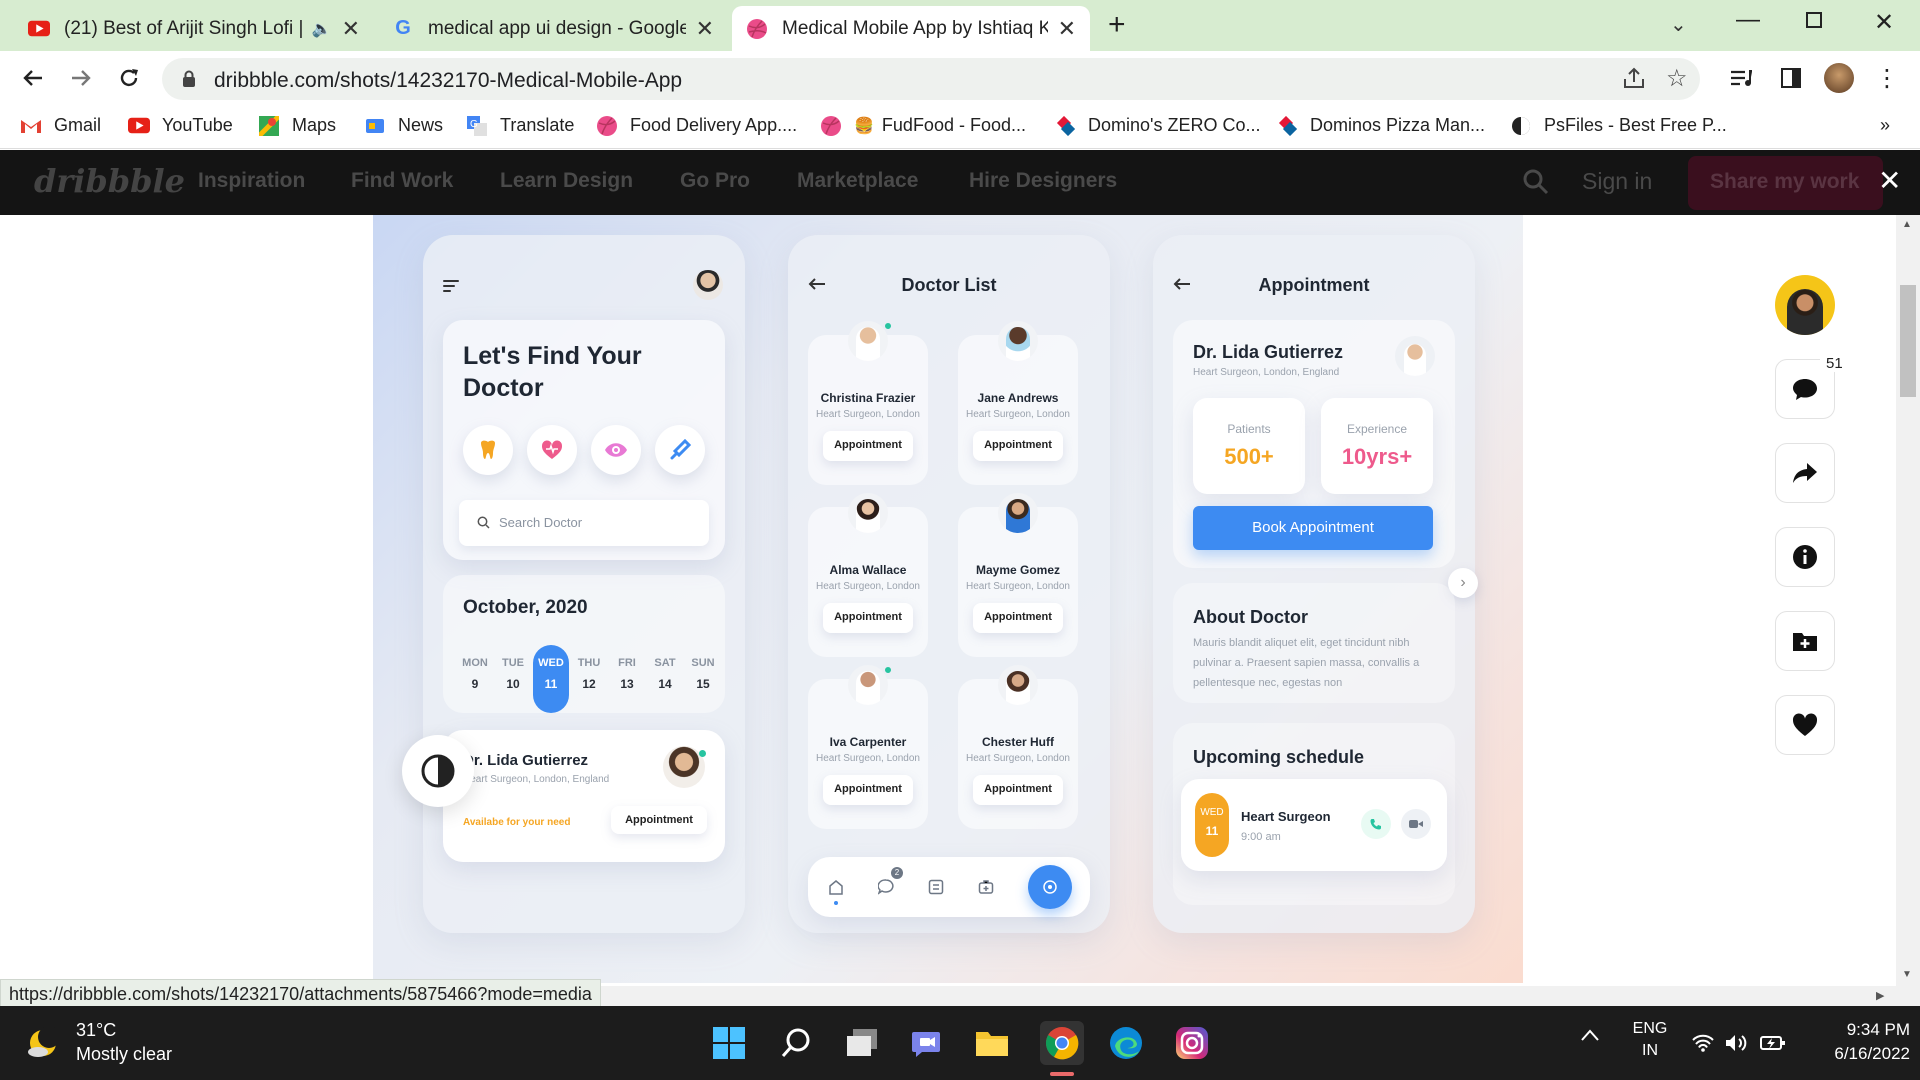 The height and width of the screenshot is (1080, 1920). What do you see at coordinates (589, 674) in the screenshot?
I see `date-thu: THU 12` at bounding box center [589, 674].